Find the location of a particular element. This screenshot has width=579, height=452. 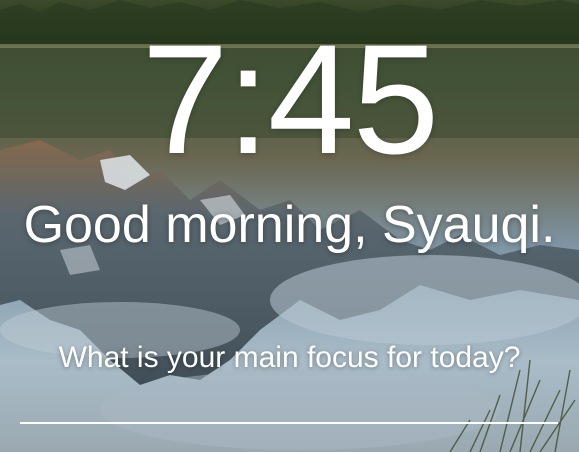

focus-prompt: What is your main focus for today? is located at coordinates (289, 357).